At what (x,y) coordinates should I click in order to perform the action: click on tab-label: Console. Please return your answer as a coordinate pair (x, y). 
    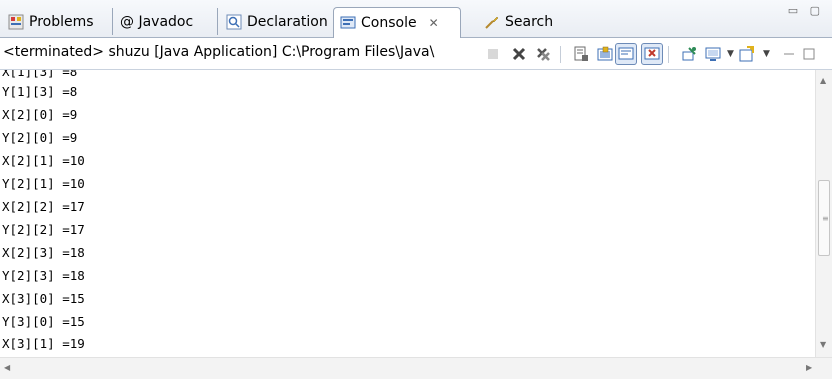
    Looking at the image, I should click on (389, 23).